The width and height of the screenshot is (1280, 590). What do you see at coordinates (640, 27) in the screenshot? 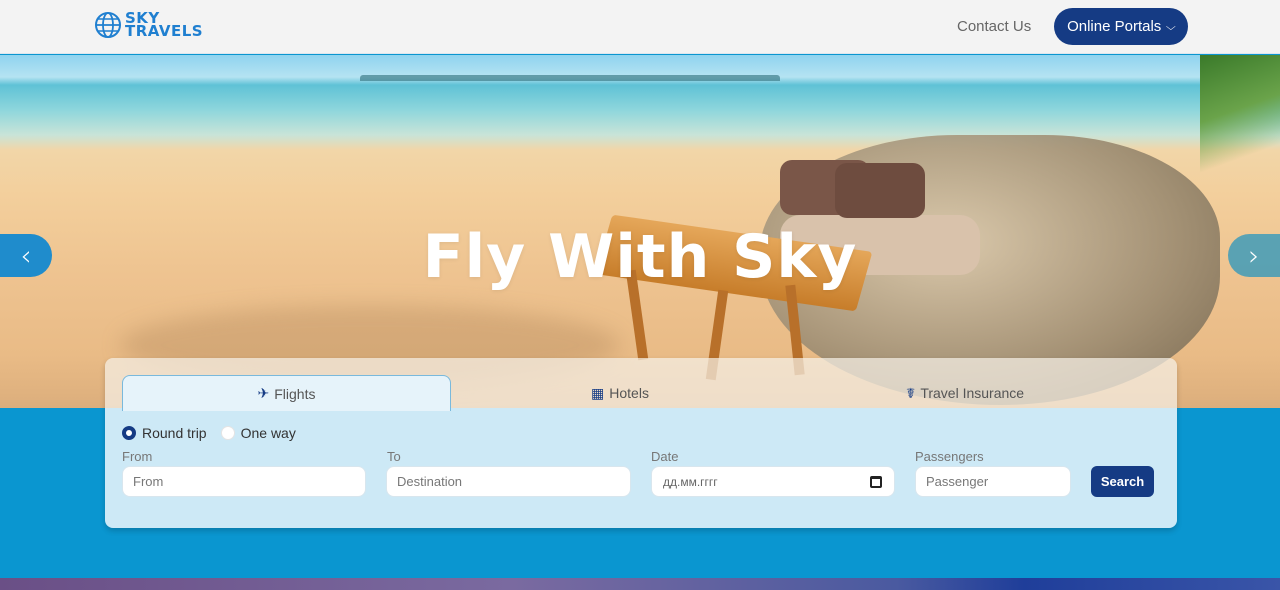
I see `navbar: SKY TRAVELS Contact Us Online Portals ⌵` at bounding box center [640, 27].